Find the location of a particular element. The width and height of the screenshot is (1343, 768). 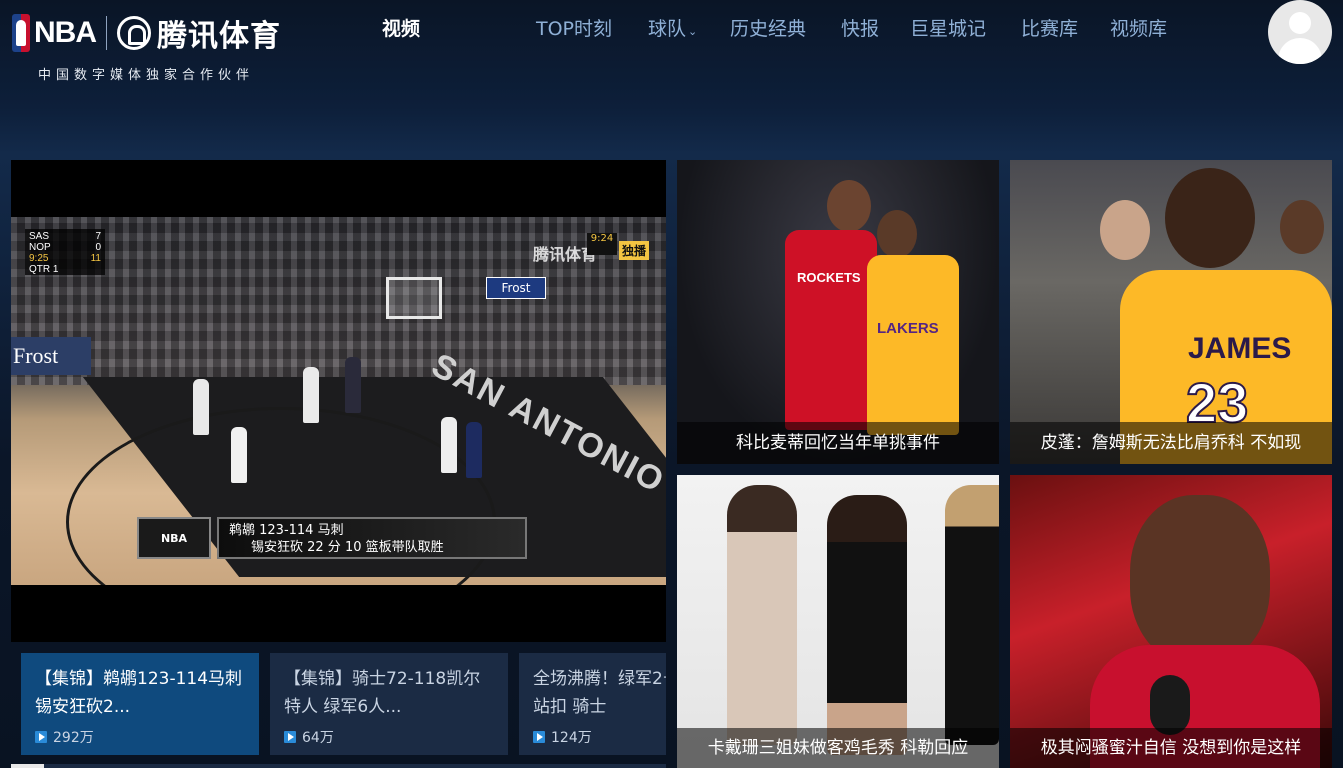

video-card: 【集锦】骑士72-118凯尔特人 绿军6人... 64万 is located at coordinates (389, 704).